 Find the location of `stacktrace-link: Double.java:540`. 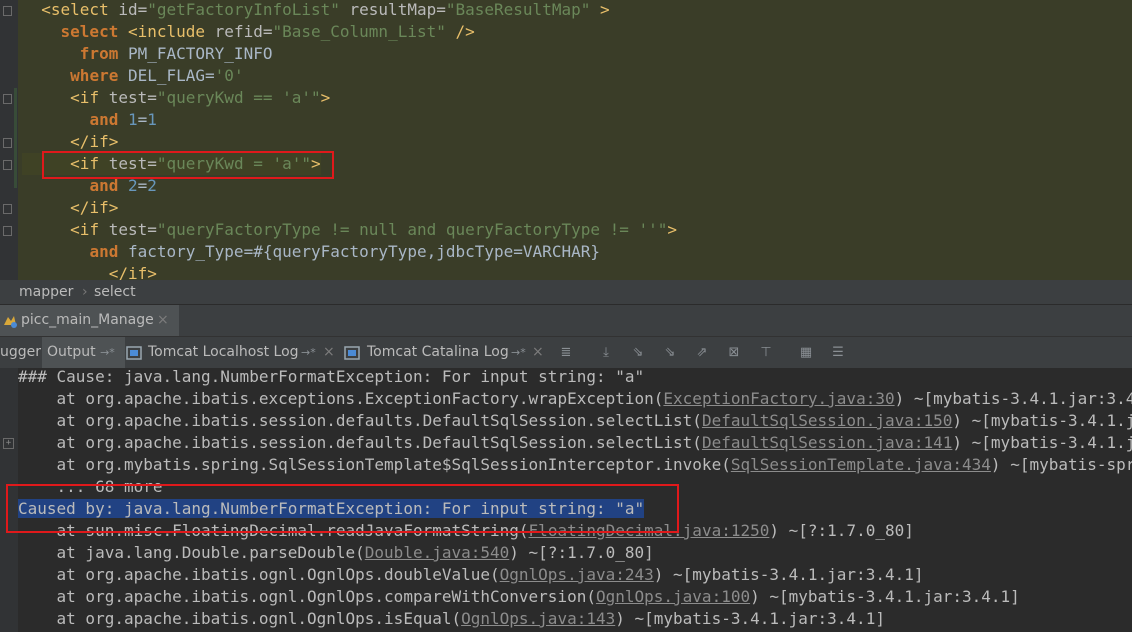

stacktrace-link: Double.java:540 is located at coordinates (437, 552).